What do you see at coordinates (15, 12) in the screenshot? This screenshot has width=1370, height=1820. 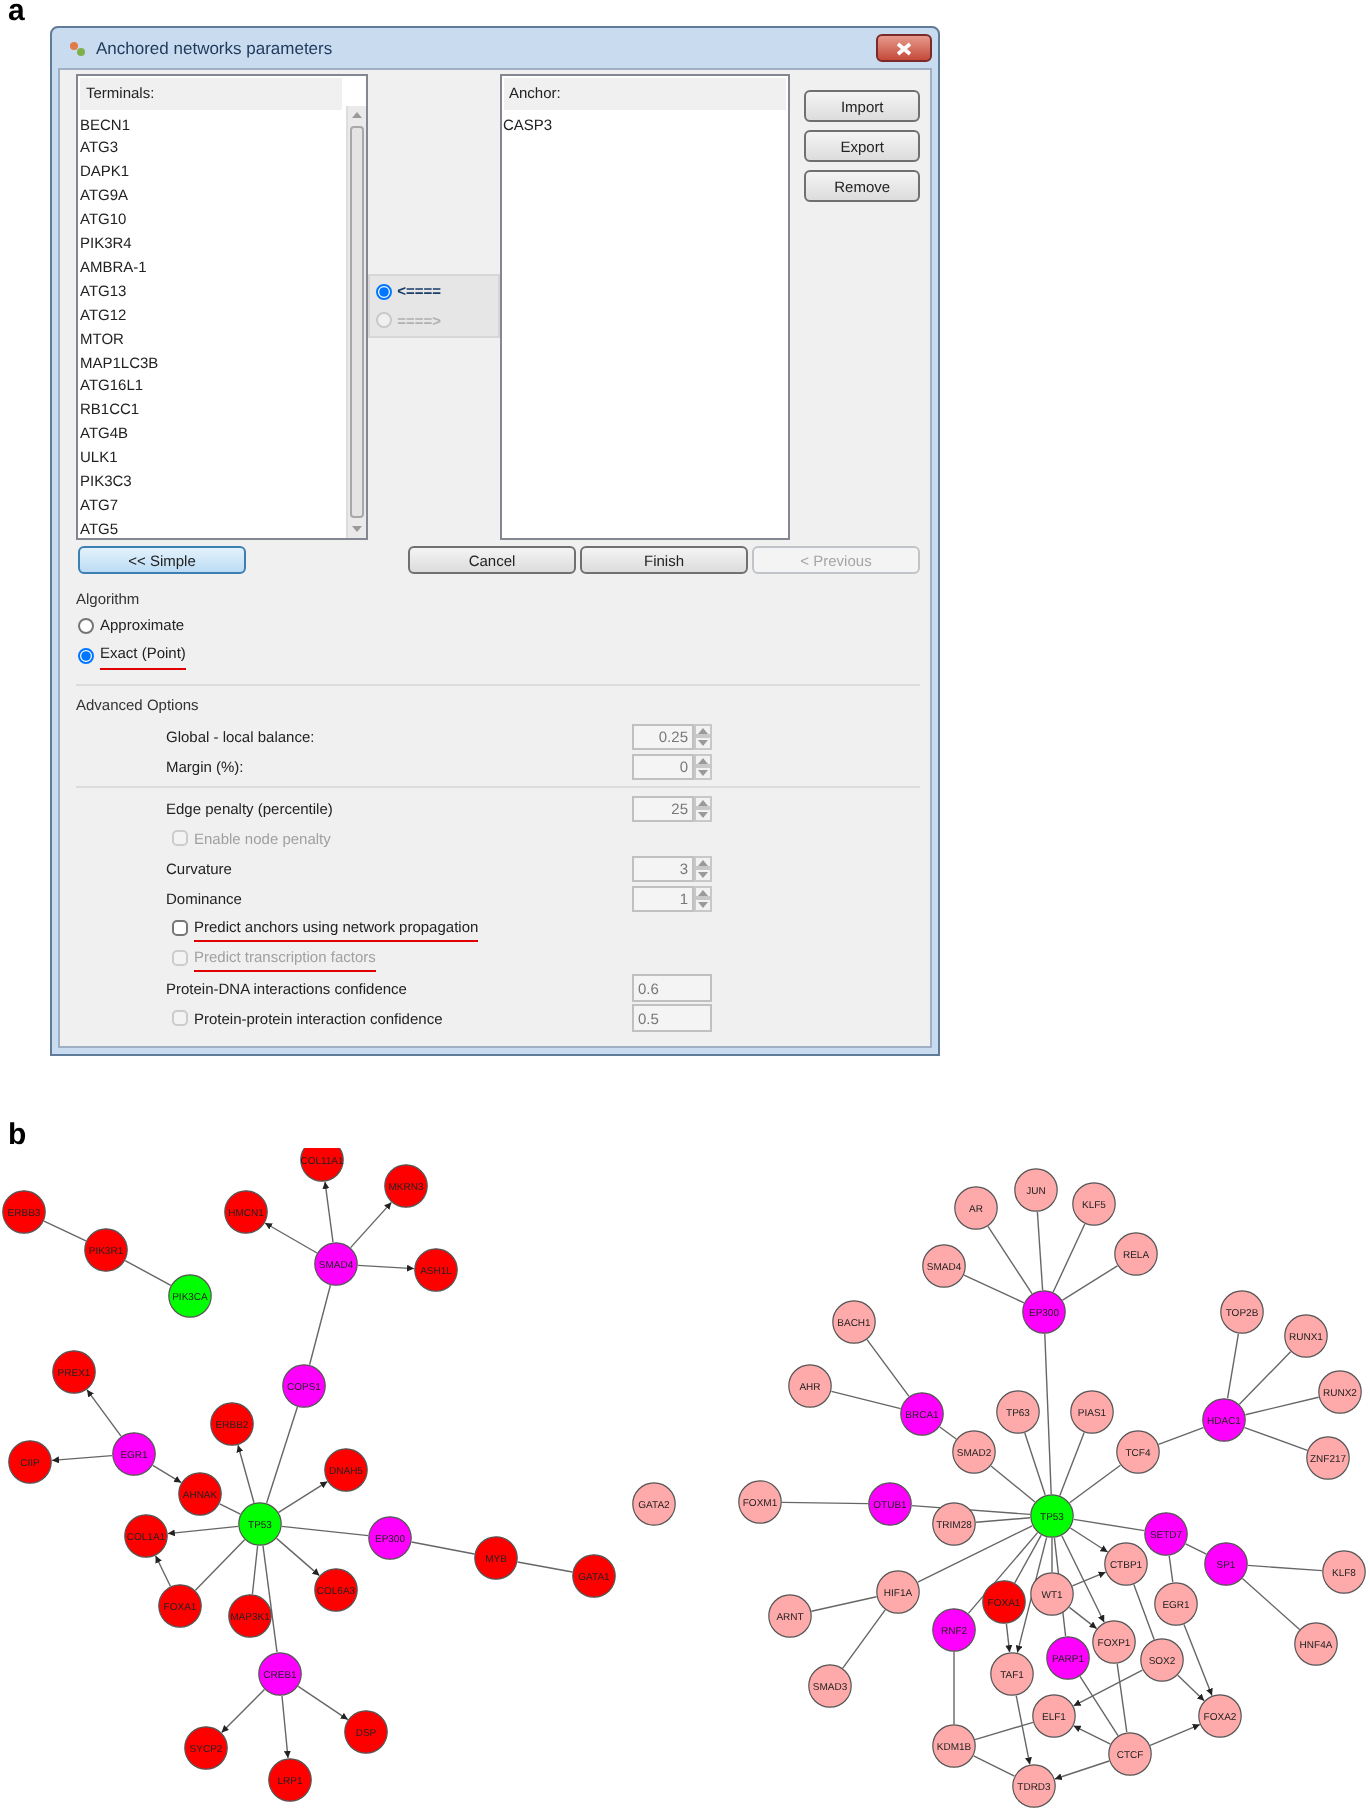 I see `panel-label: a` at bounding box center [15, 12].